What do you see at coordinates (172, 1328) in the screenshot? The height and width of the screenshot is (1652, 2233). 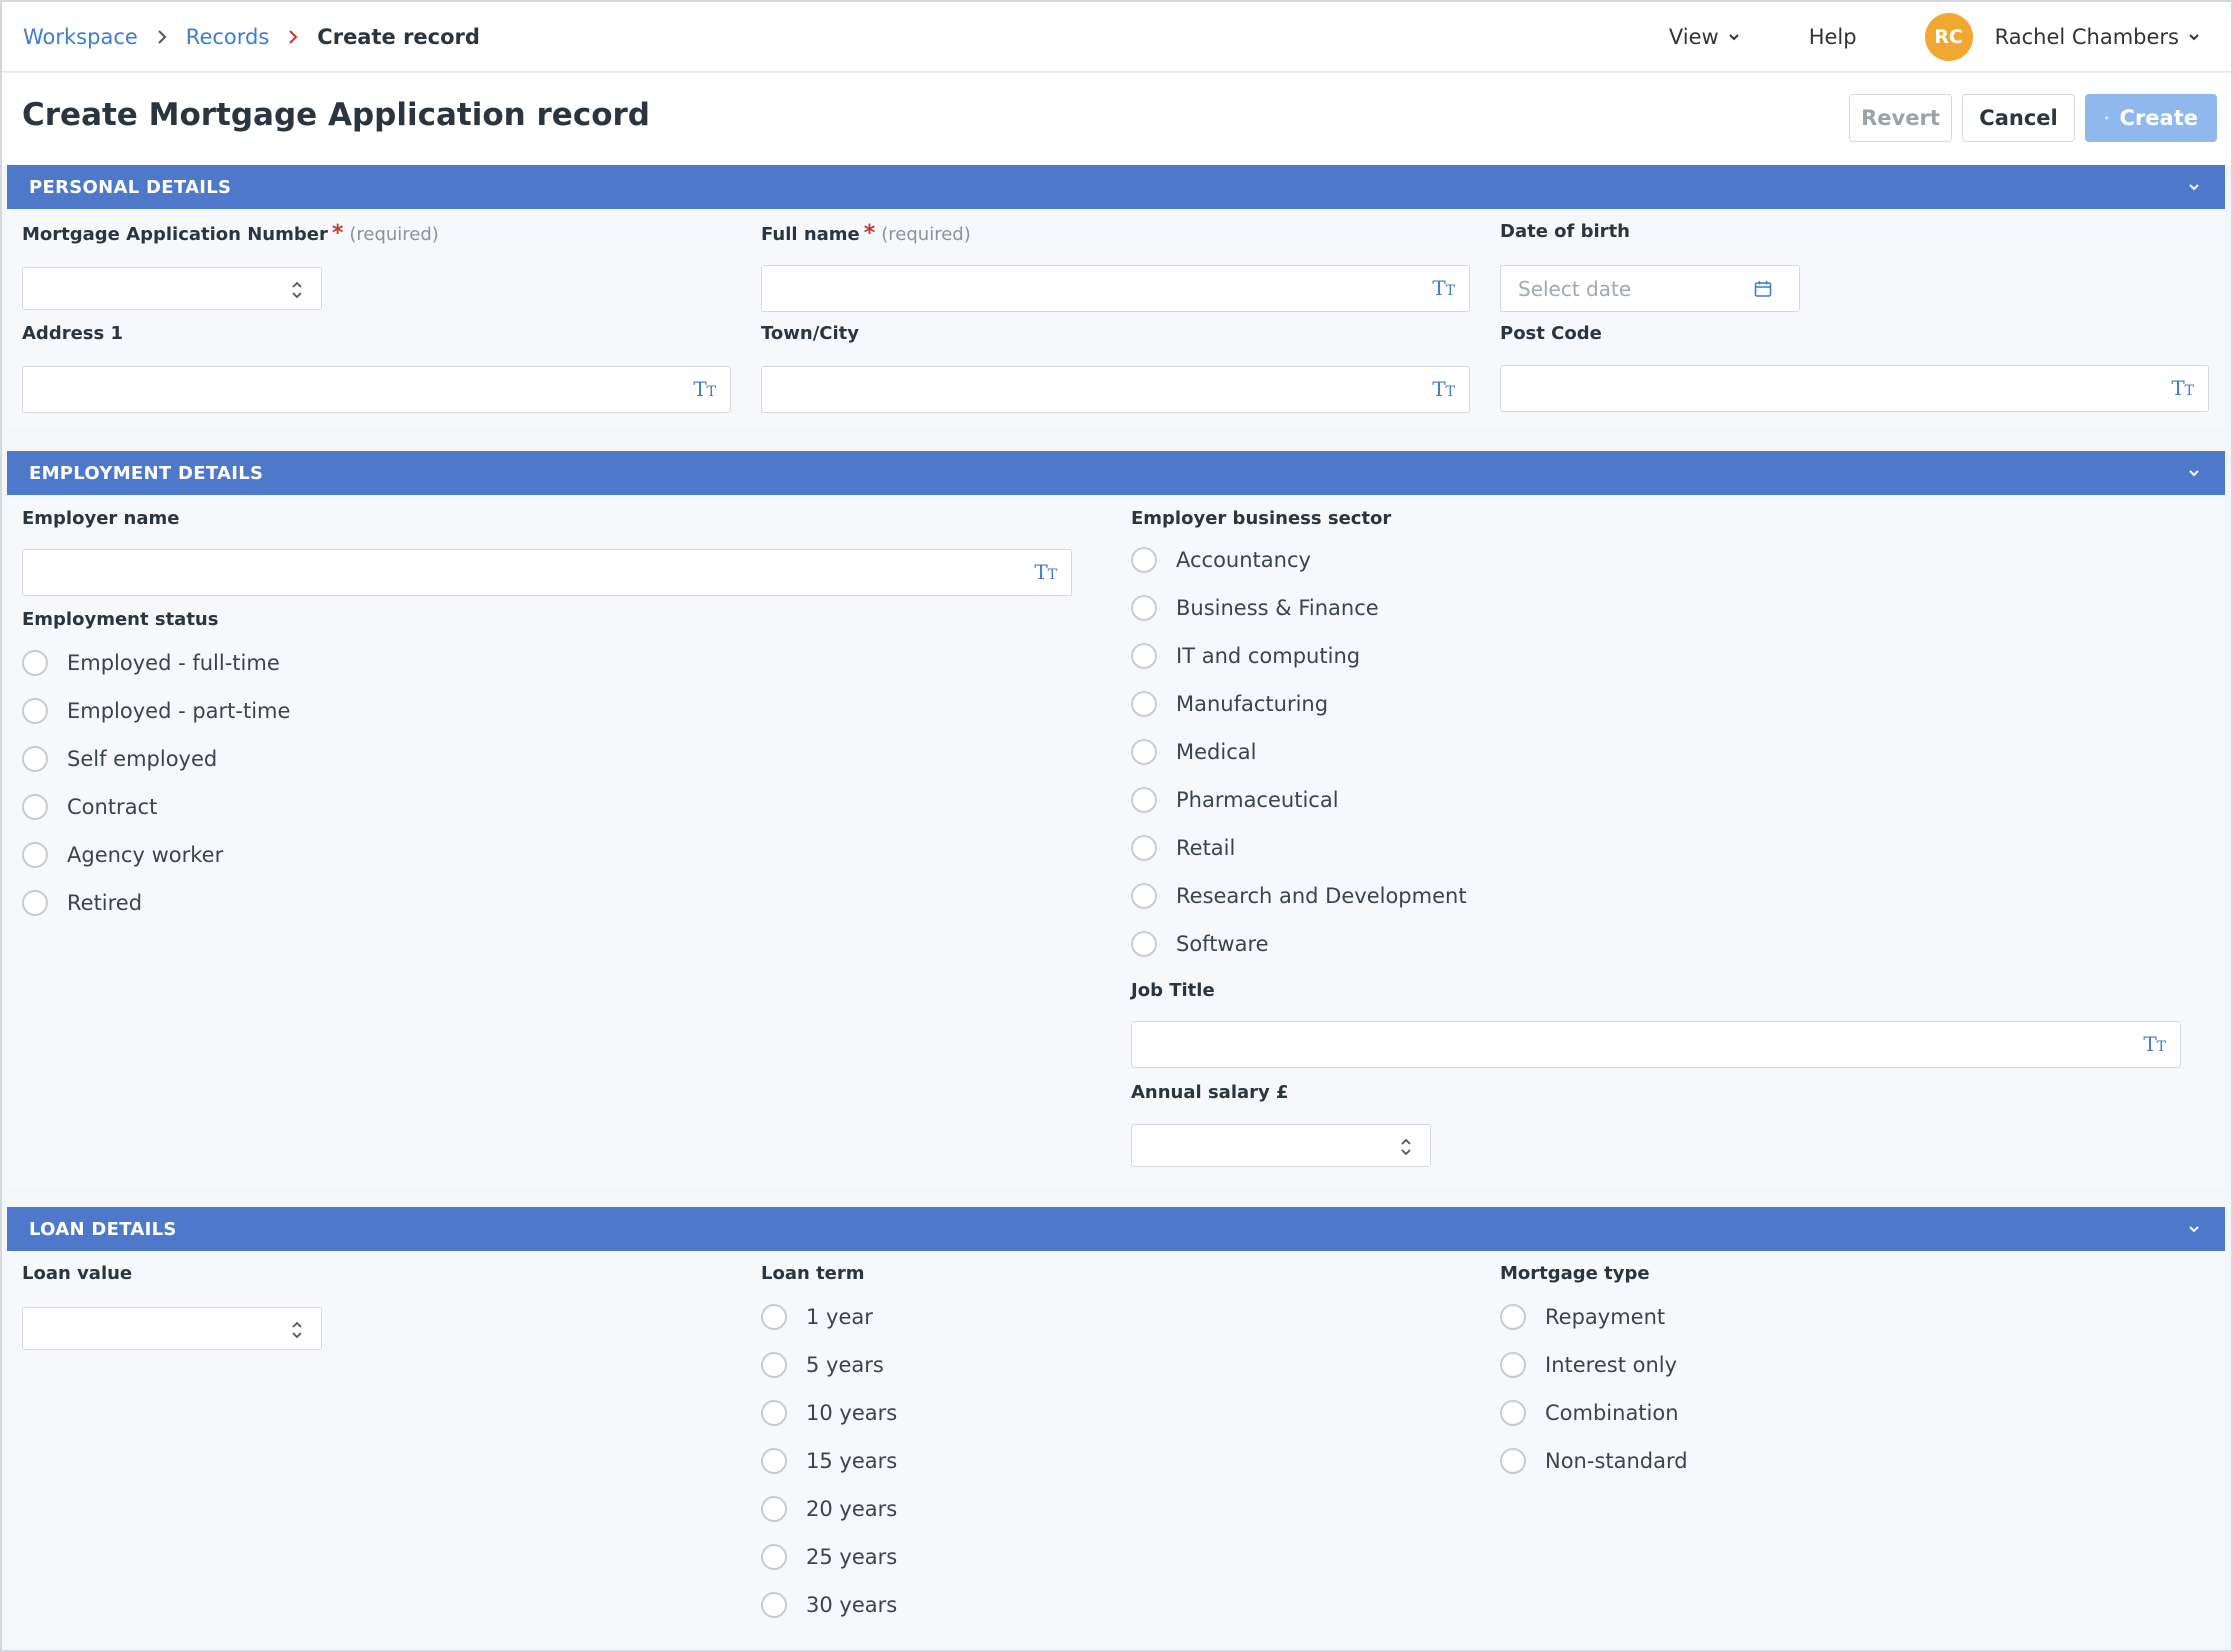 I see `loan-value-stepper` at bounding box center [172, 1328].